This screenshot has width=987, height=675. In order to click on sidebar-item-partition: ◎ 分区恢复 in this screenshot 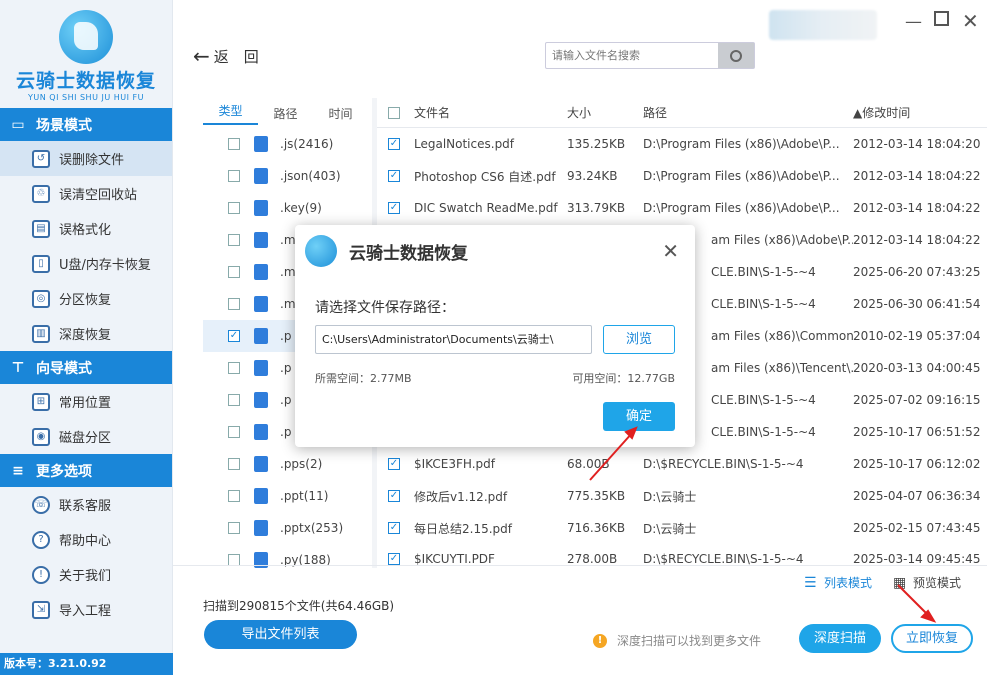, I will do `click(86, 298)`.